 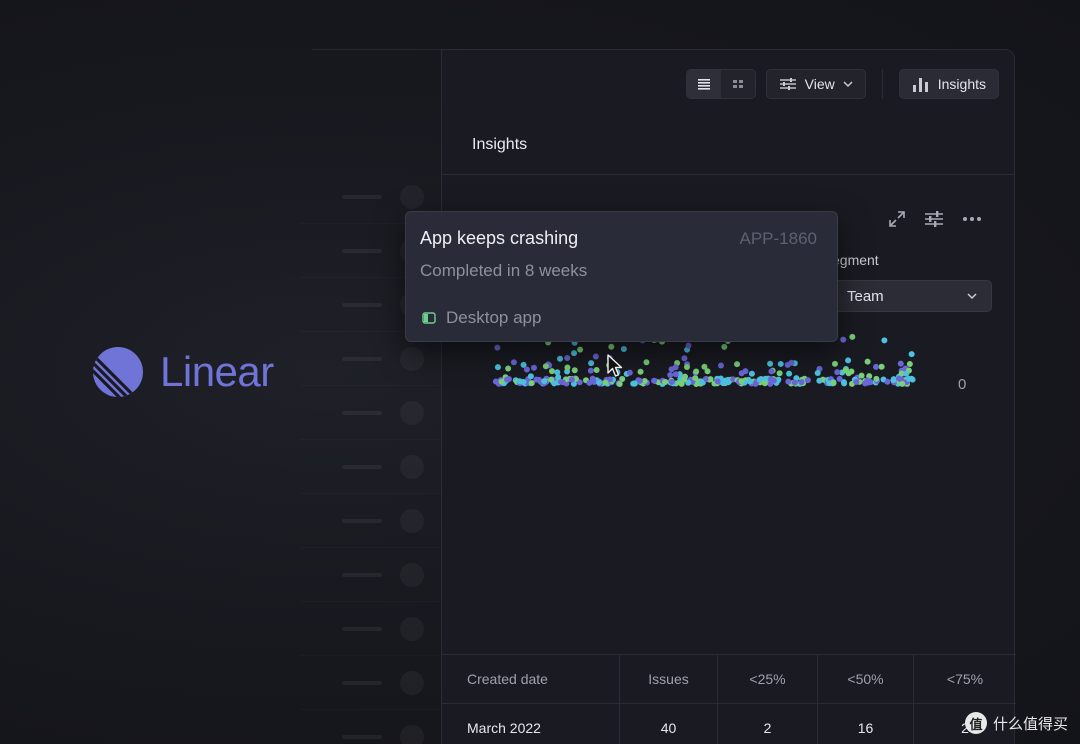 I want to click on list-view-button, so click(x=703, y=84).